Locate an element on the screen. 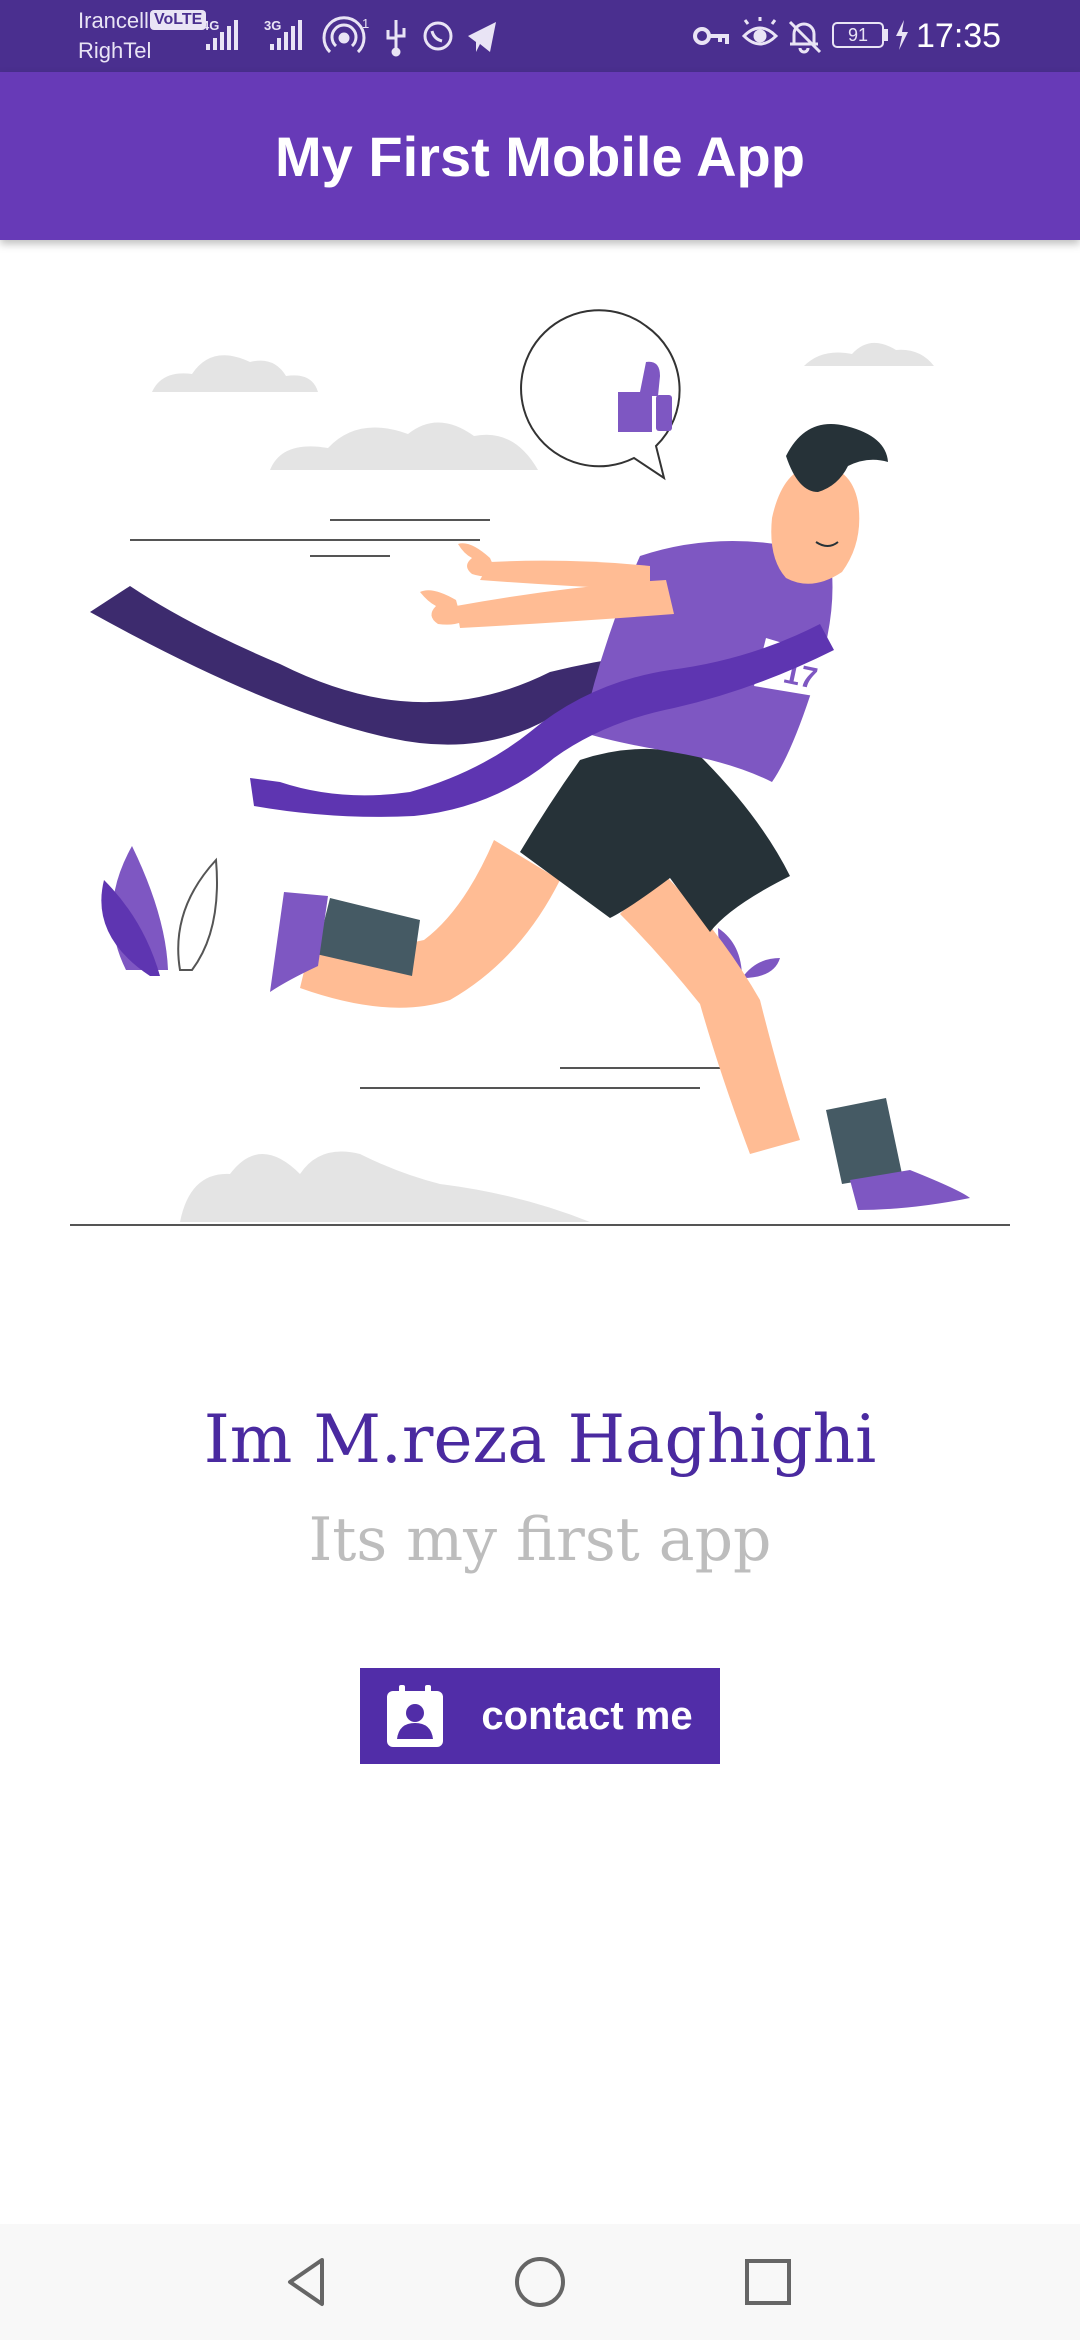 Image resolution: width=1080 pixels, height=2340 pixels. vpn-key-icon is located at coordinates (711, 36).